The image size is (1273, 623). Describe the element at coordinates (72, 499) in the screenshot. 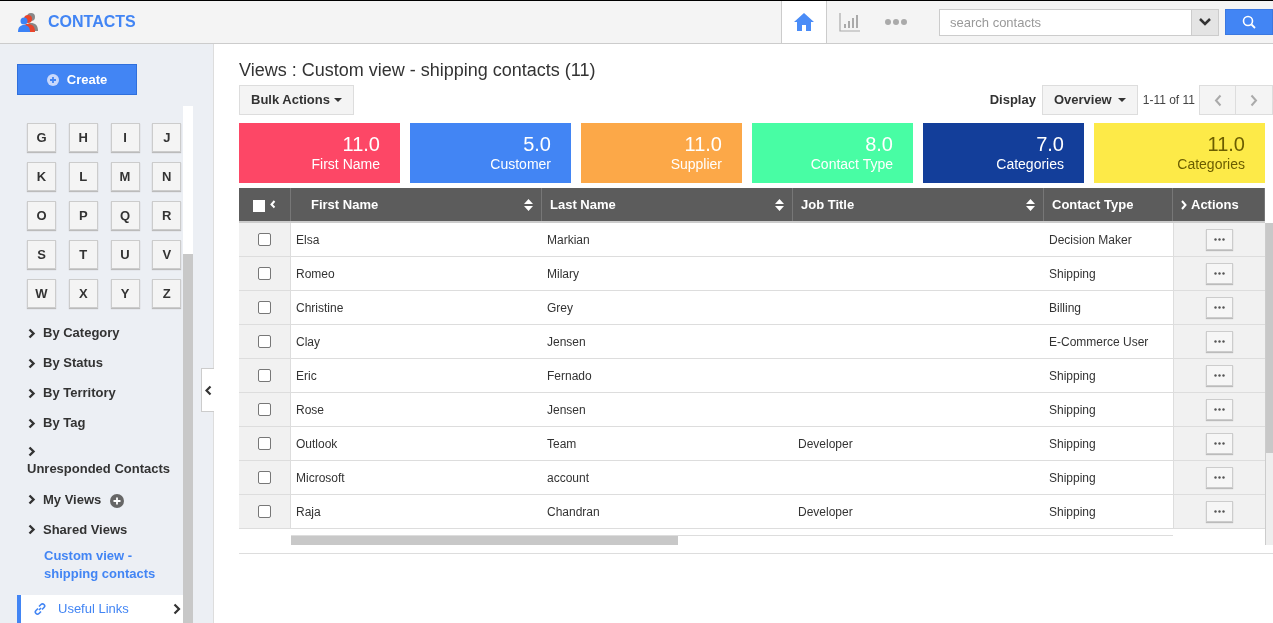

I see `sidebar-section-link: My Views` at that location.